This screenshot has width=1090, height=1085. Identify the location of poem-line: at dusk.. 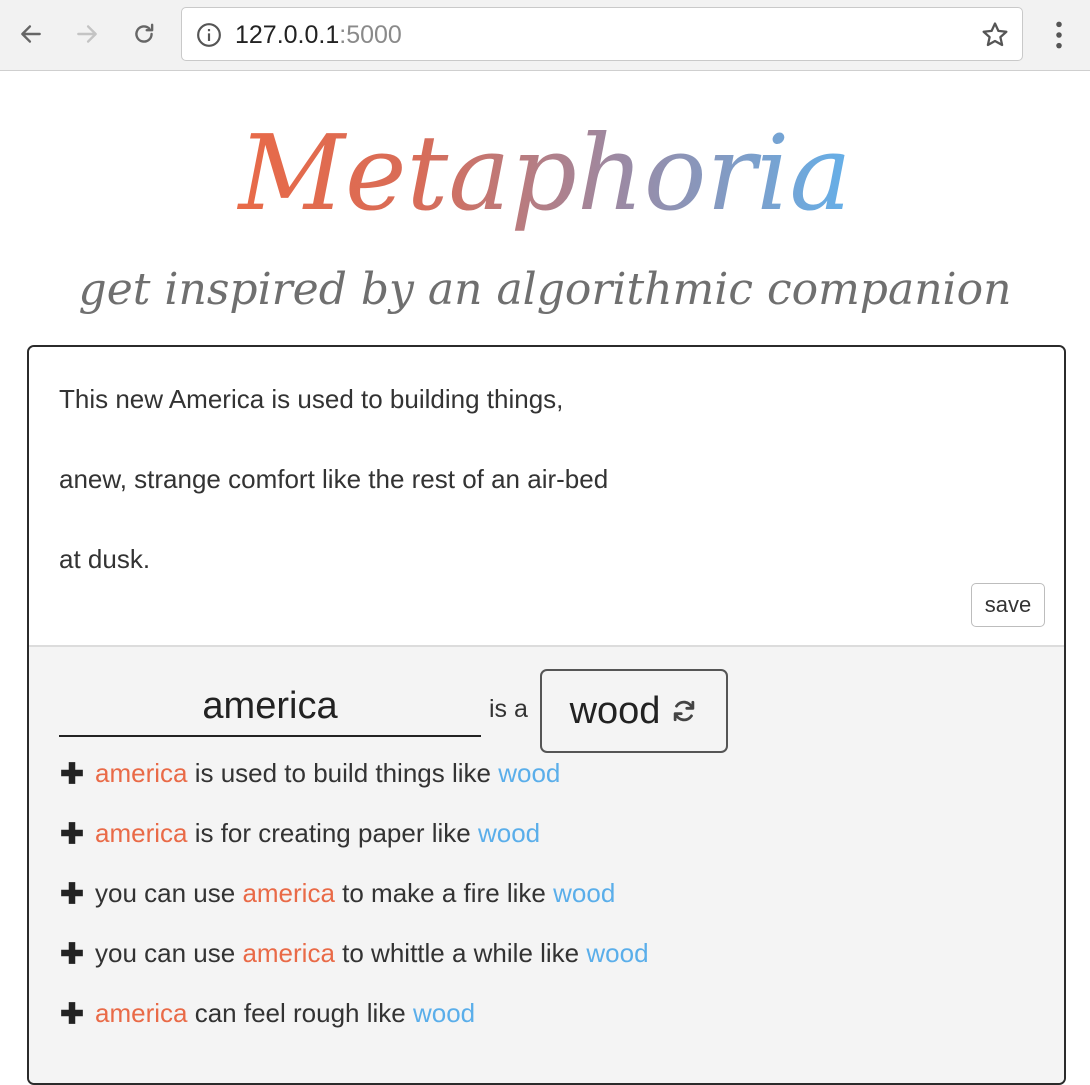
(104, 559).